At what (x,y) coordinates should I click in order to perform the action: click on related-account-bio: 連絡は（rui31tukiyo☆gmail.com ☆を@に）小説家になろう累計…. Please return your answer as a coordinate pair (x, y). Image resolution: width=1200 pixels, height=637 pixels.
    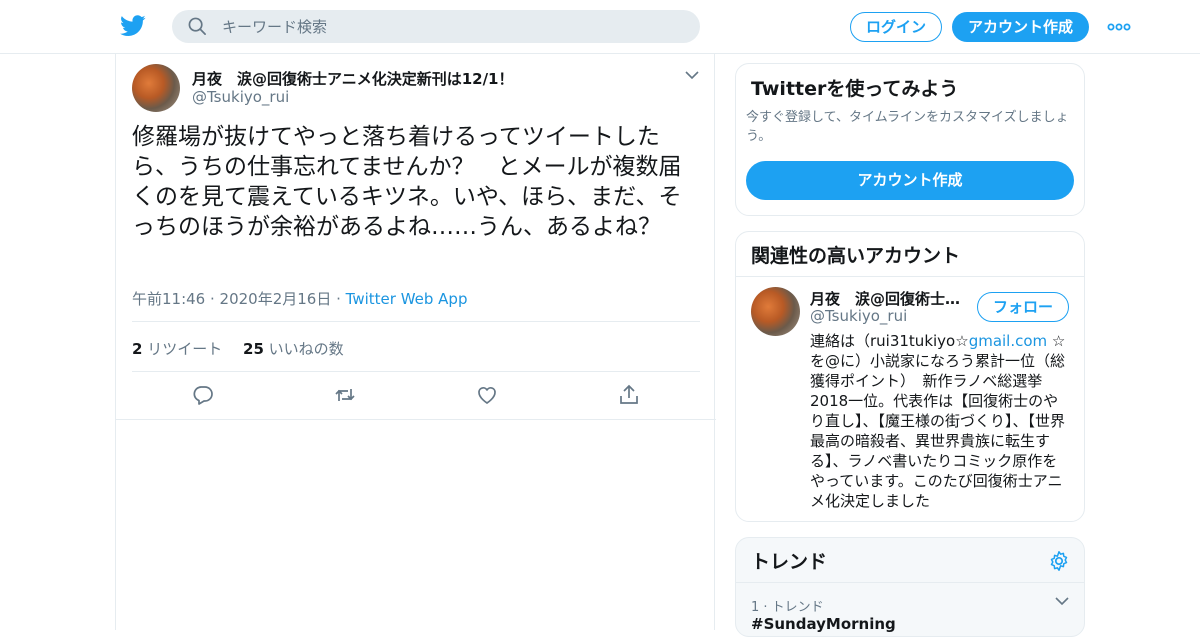
    Looking at the image, I should click on (941, 421).